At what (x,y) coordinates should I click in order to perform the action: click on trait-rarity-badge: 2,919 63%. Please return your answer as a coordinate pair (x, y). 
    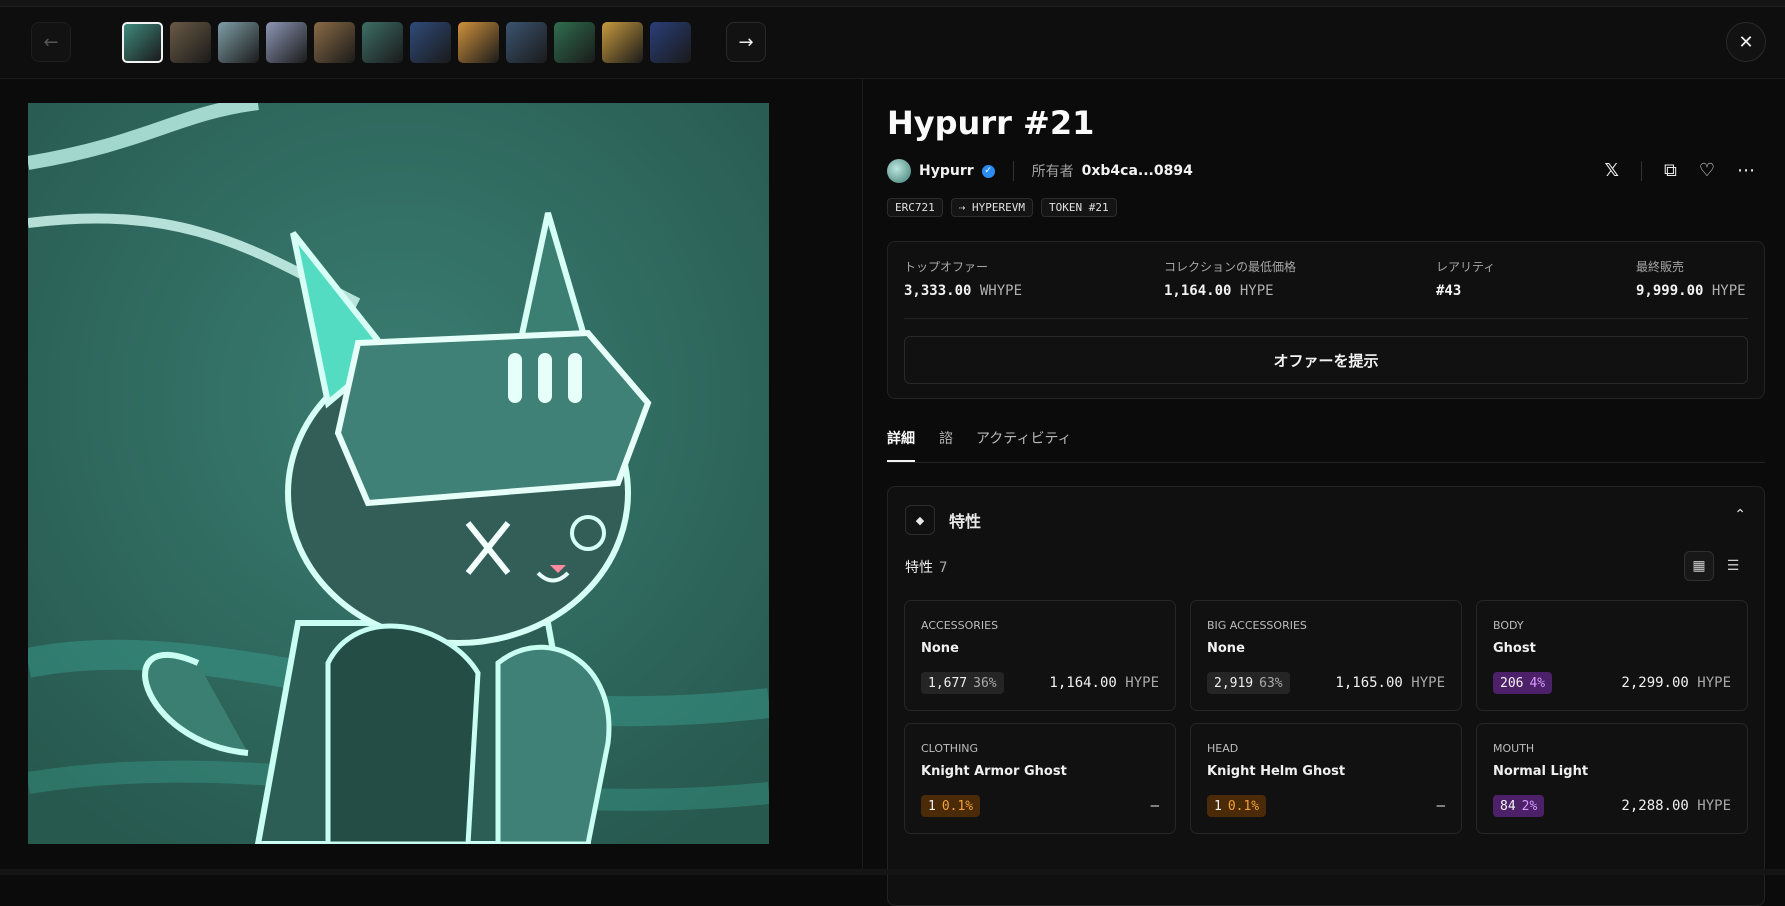
    Looking at the image, I should click on (1248, 683).